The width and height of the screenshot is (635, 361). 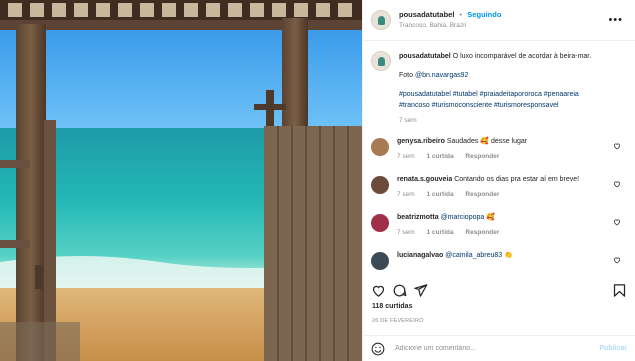 What do you see at coordinates (619, 290) in the screenshot?
I see `bookmark-icon` at bounding box center [619, 290].